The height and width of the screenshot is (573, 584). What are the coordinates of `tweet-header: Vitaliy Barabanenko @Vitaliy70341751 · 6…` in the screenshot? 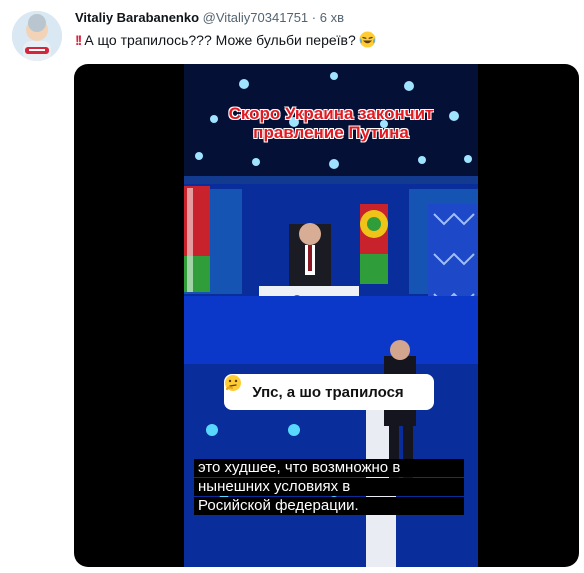 It's located at (209, 17).